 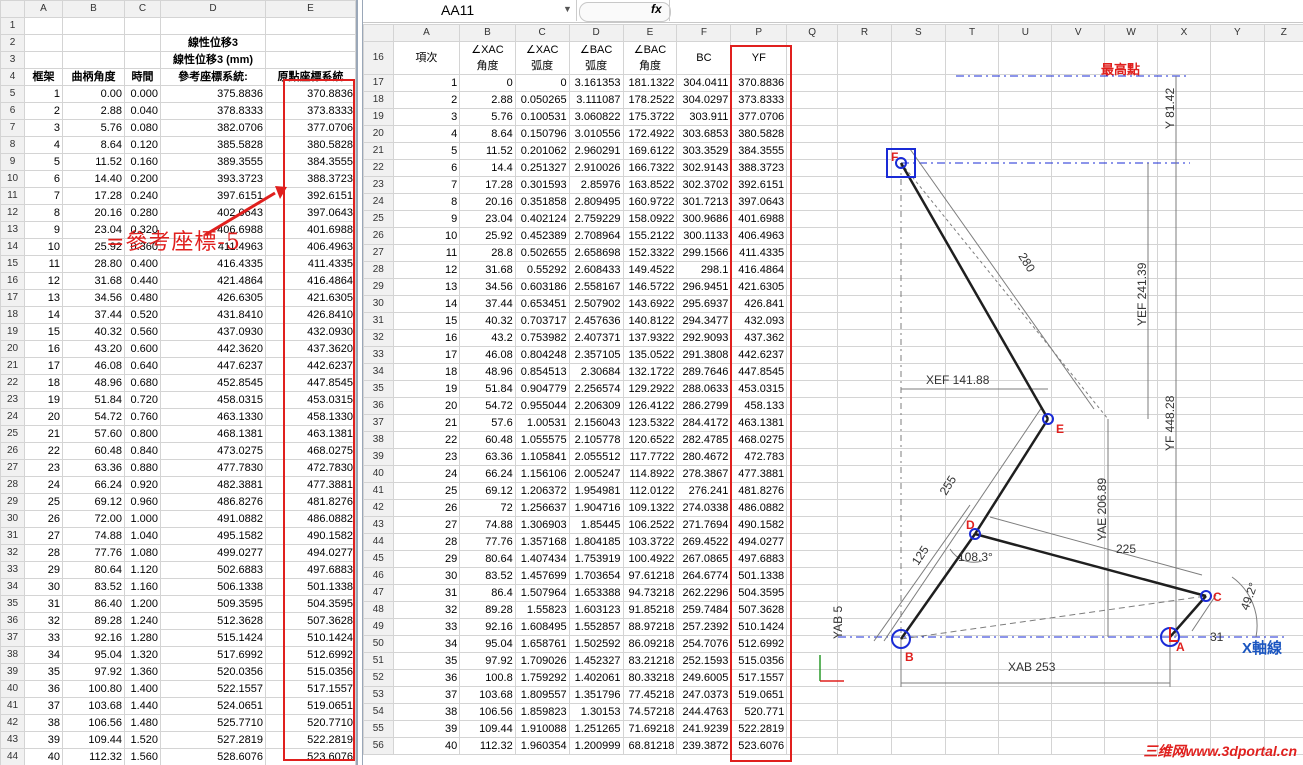 I want to click on cell: 0.440, so click(x=142, y=281).